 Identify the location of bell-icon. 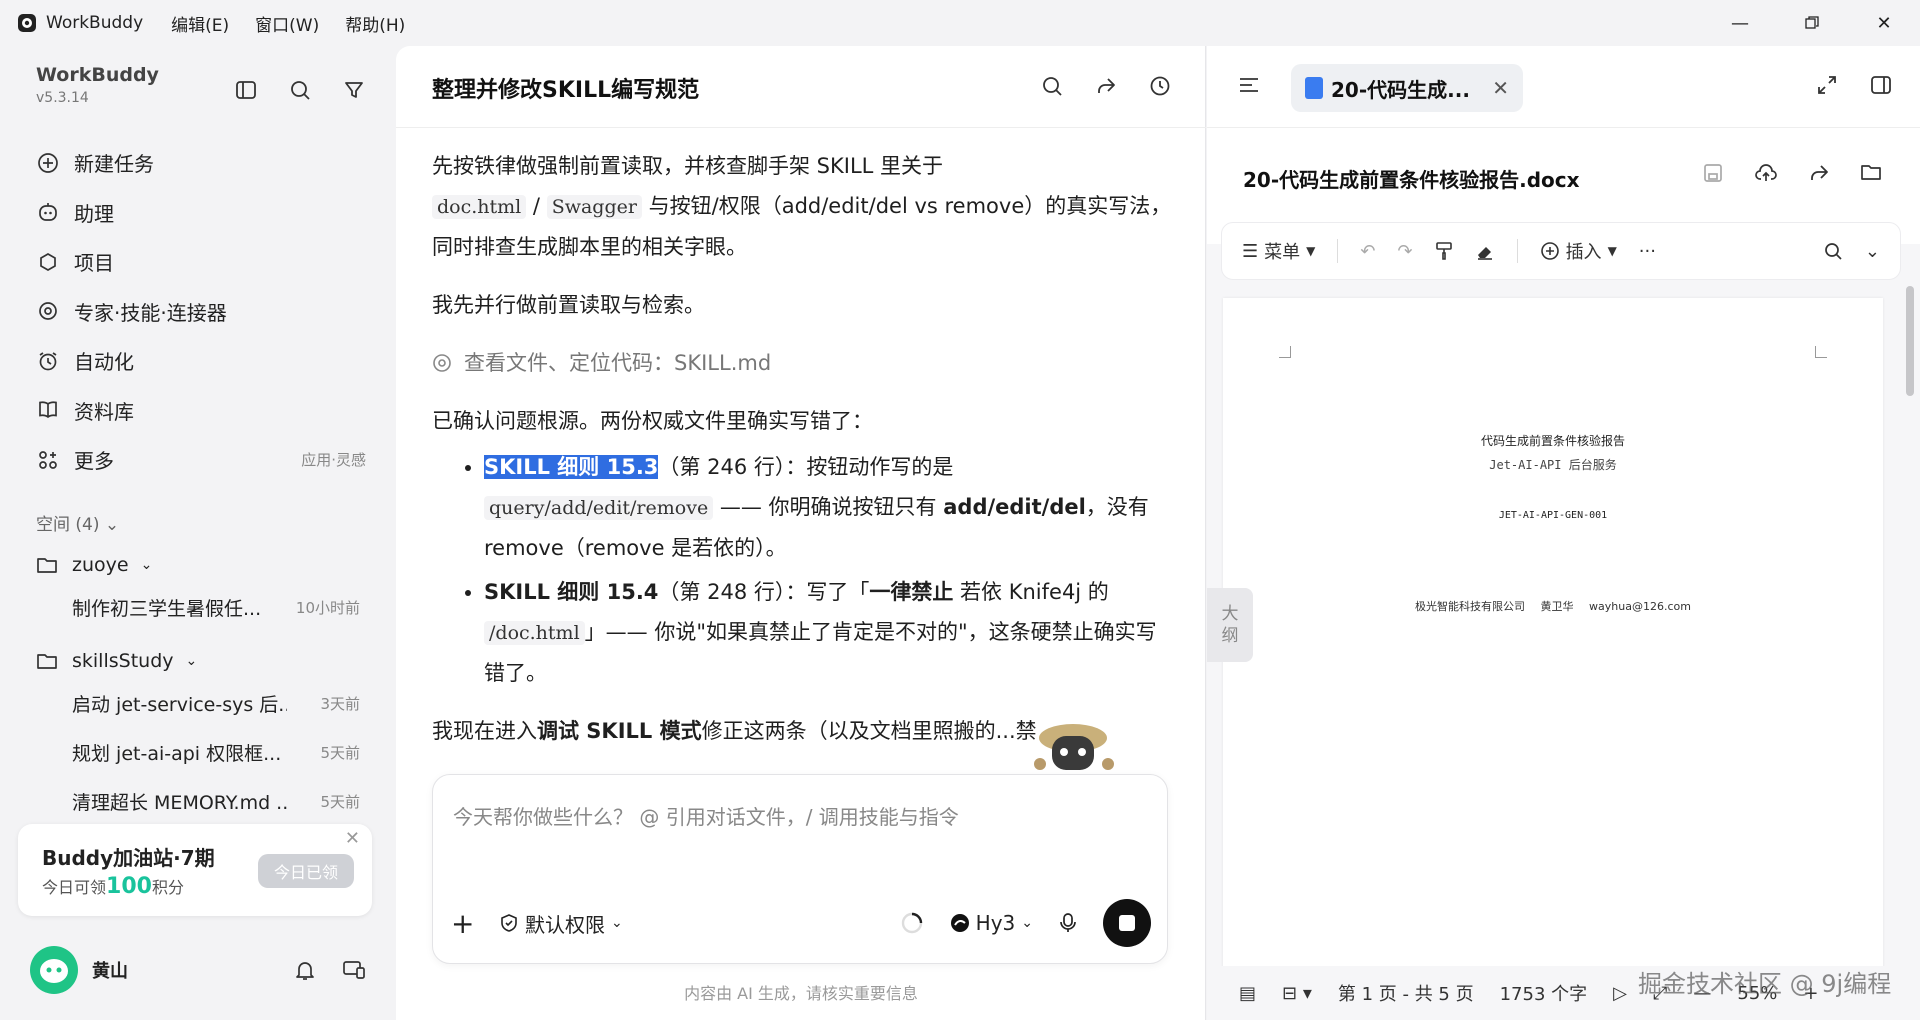
(305, 970).